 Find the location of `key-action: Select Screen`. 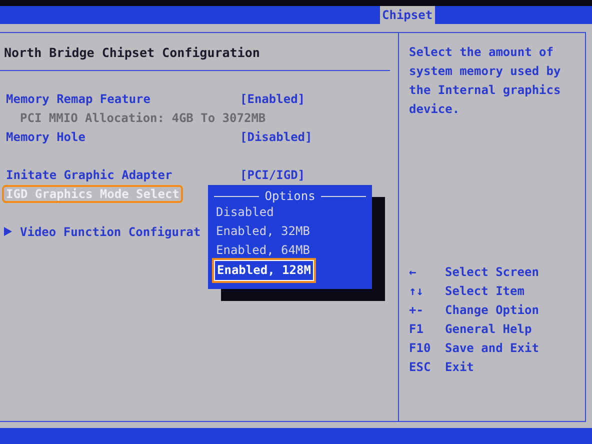

key-action: Select Screen is located at coordinates (492, 272).